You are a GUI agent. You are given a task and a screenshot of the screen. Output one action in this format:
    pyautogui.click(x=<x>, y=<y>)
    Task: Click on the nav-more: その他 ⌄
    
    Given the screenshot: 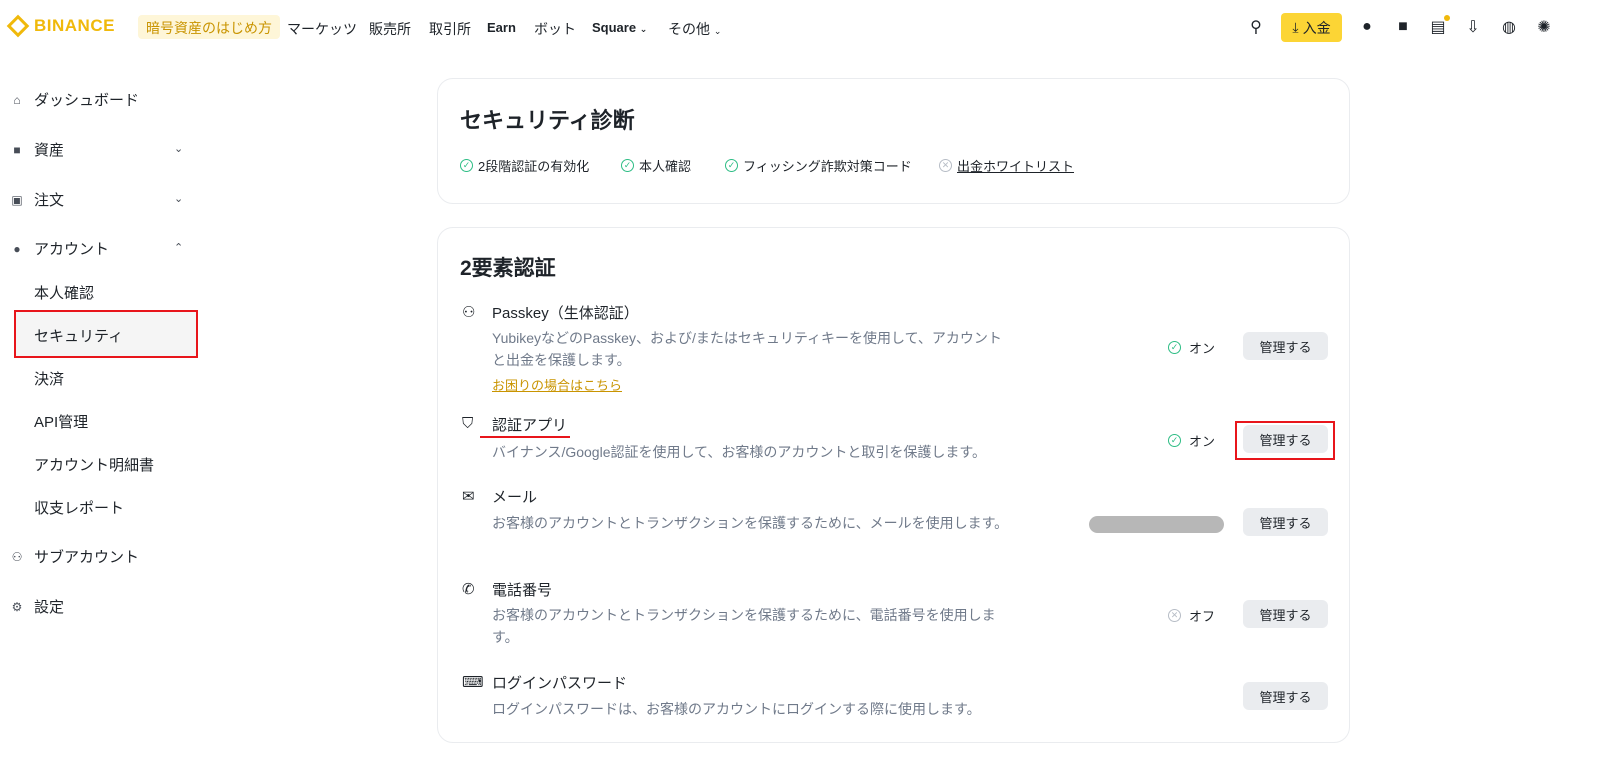 What is the action you would take?
    pyautogui.click(x=694, y=29)
    